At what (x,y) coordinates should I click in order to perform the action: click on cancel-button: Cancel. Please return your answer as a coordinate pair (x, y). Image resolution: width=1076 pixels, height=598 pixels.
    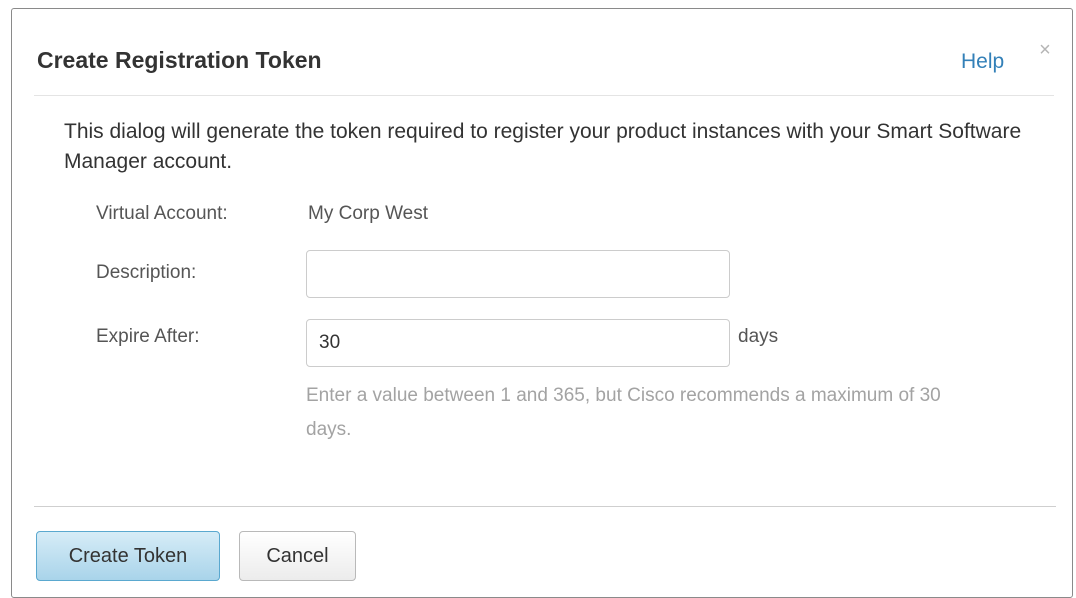
    Looking at the image, I should click on (297, 556).